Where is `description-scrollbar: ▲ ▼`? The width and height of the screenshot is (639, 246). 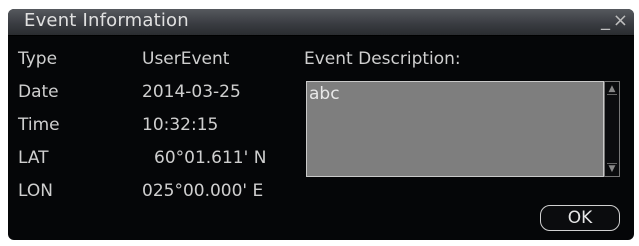
description-scrollbar: ▲ ▼ is located at coordinates (612, 129).